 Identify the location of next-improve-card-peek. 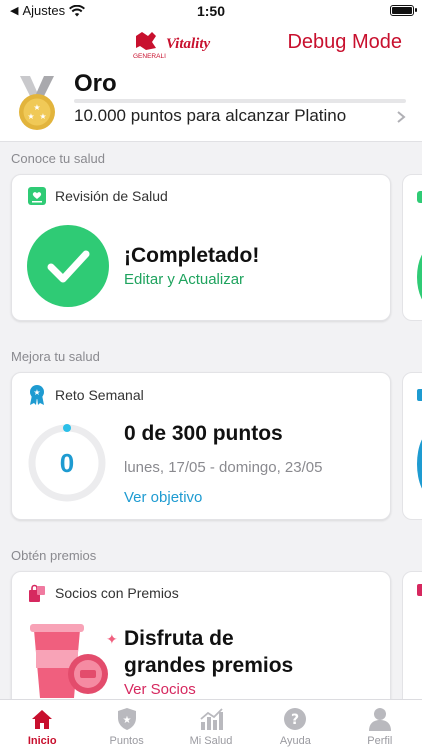
(412, 446).